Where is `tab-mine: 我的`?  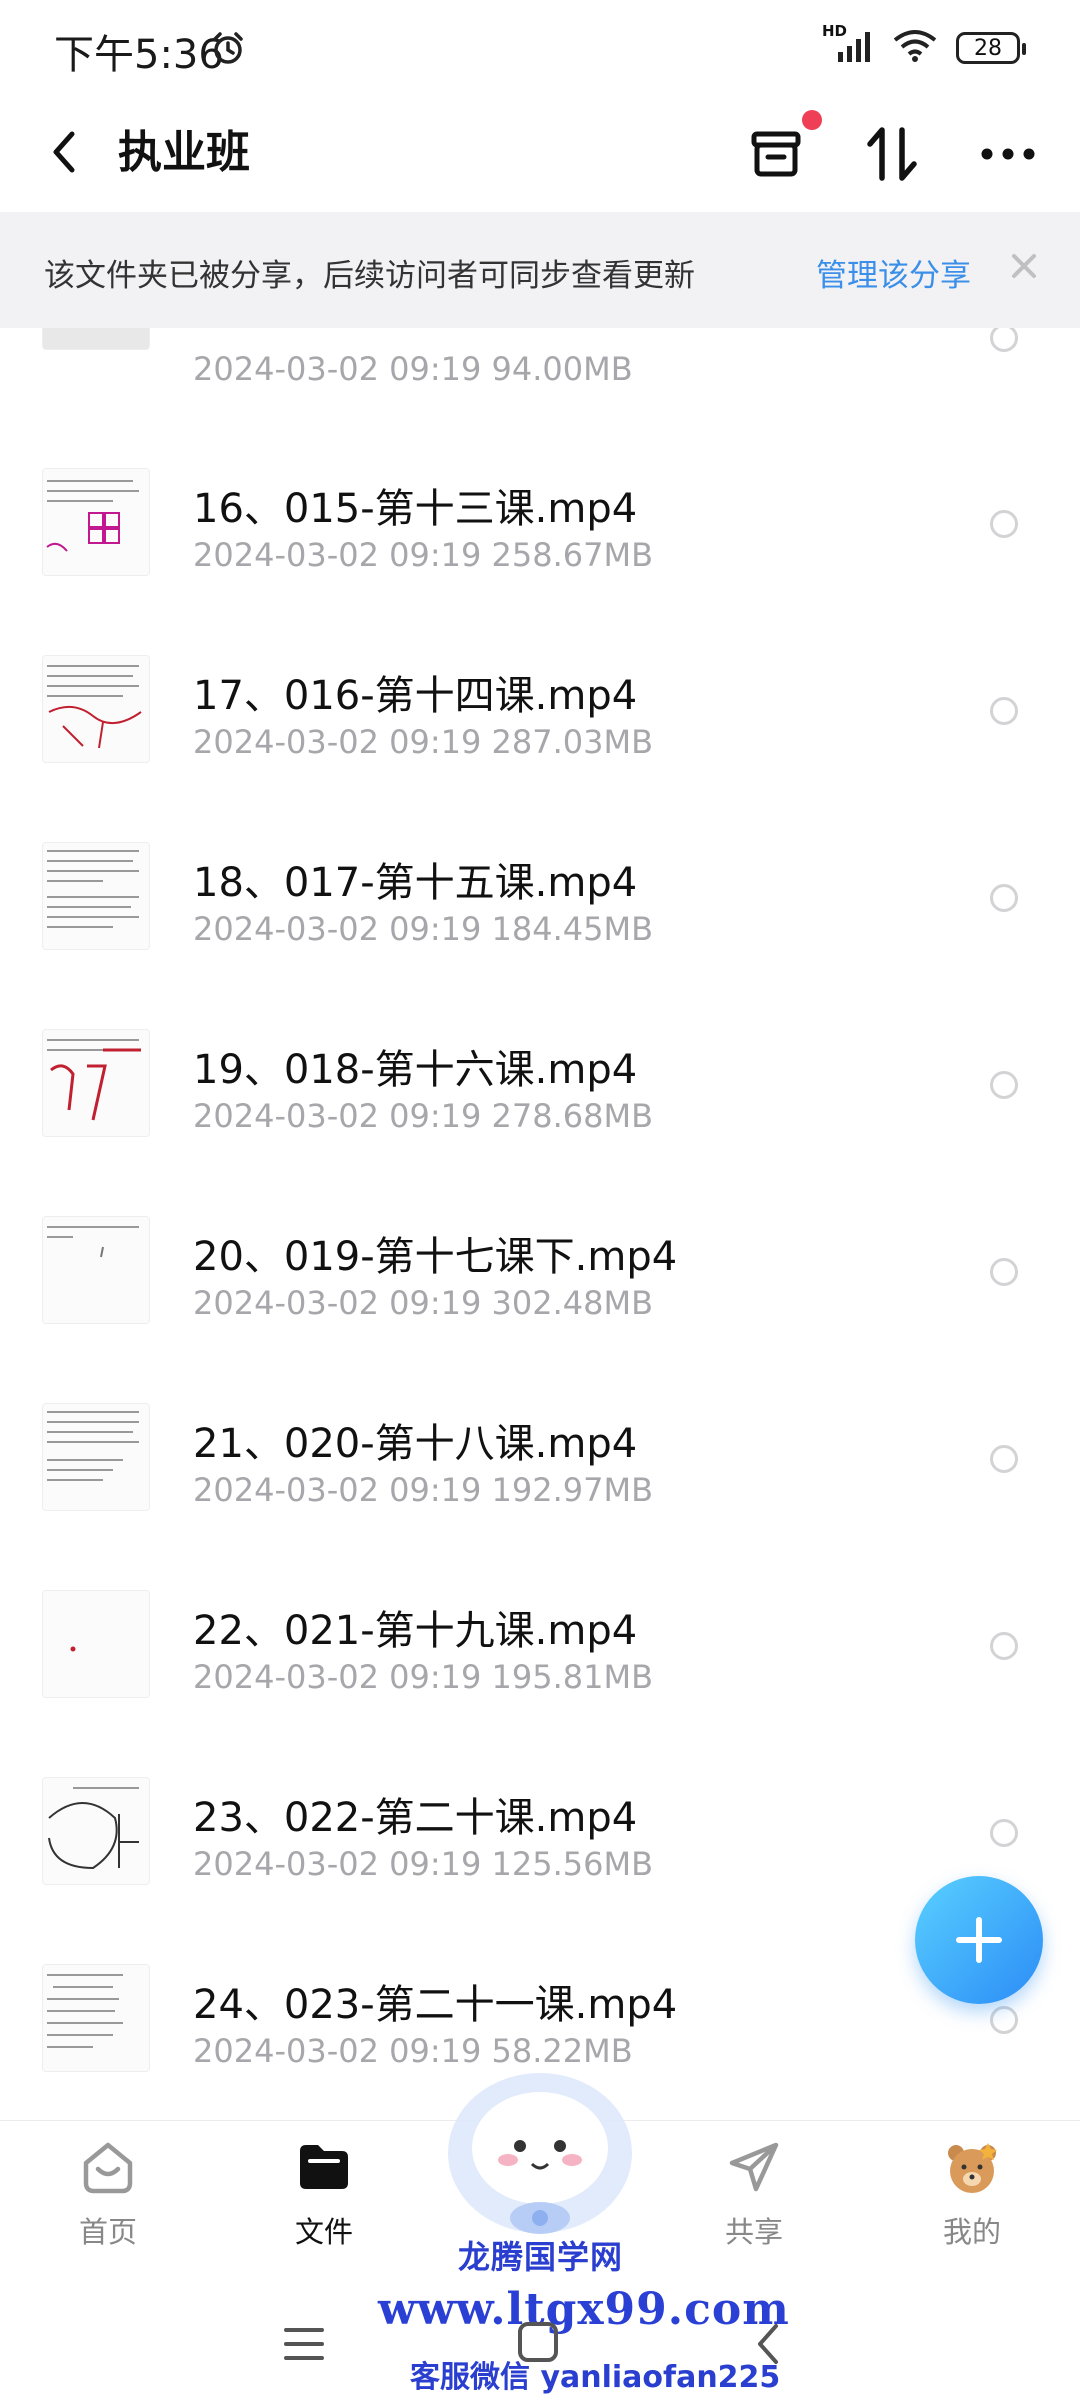
tab-mine: 我的 is located at coordinates (972, 2194).